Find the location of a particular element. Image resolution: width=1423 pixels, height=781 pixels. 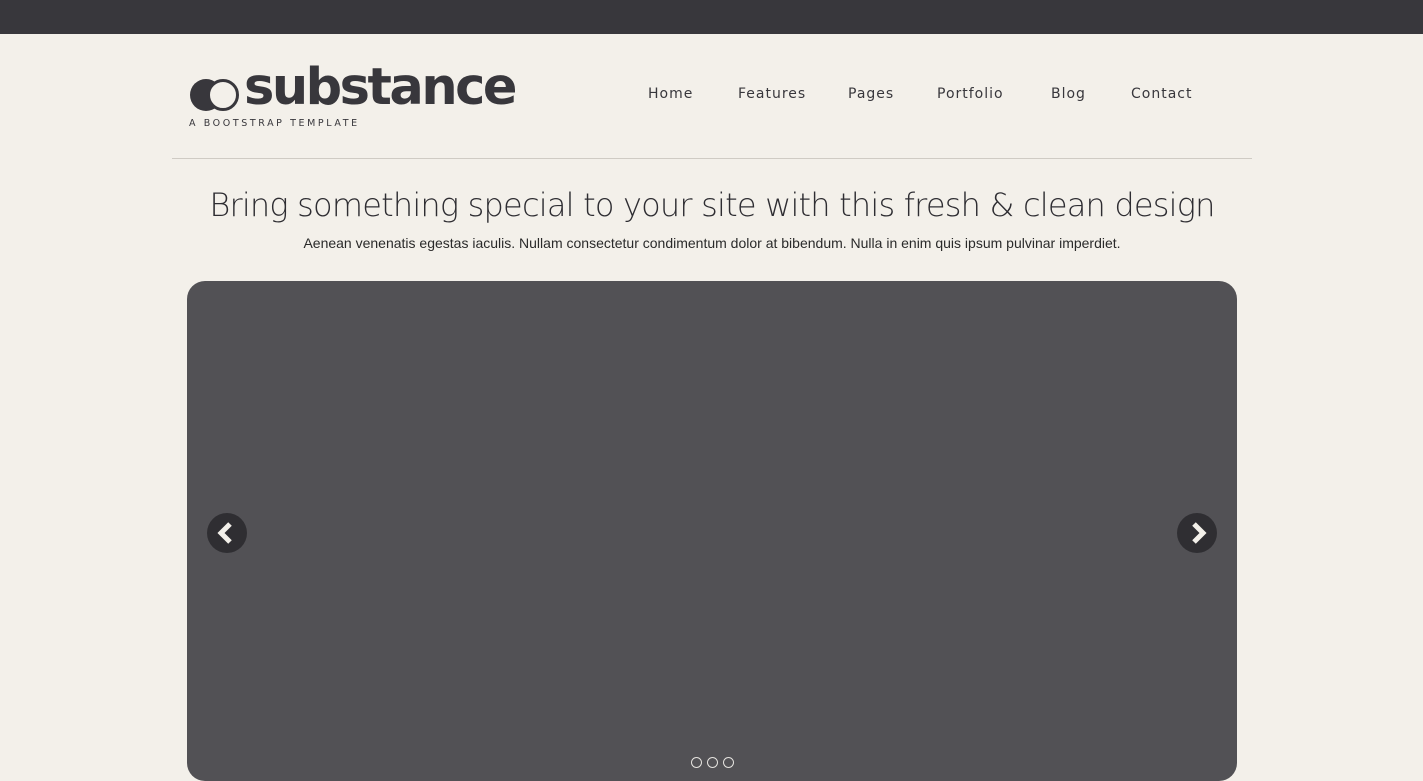

slider-next-button is located at coordinates (1197, 533).